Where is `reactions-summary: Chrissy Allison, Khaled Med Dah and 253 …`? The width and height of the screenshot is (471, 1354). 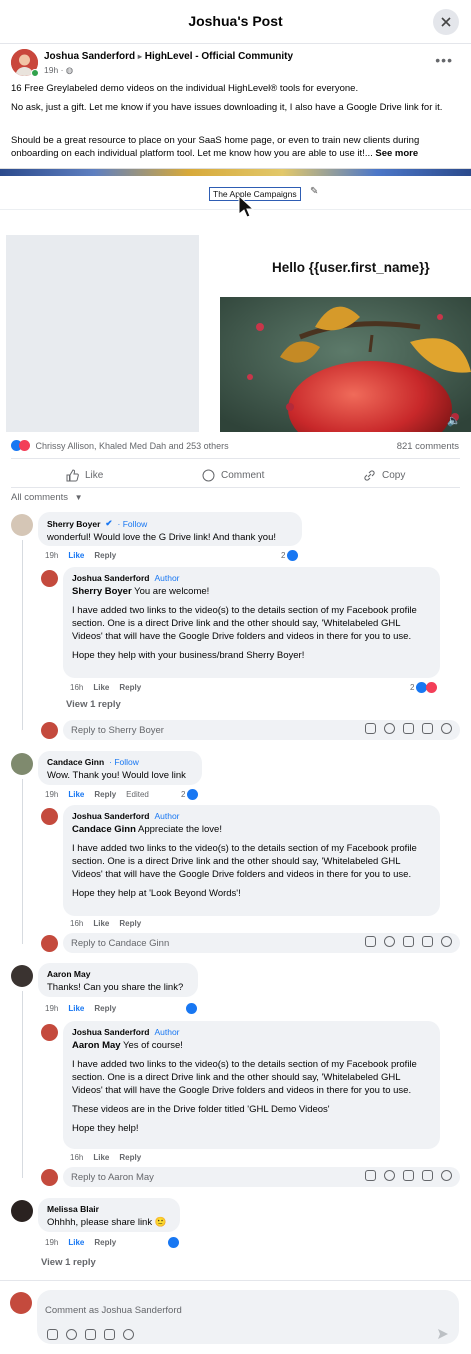 reactions-summary: Chrissy Allison, Khaled Med Dah and 253 … is located at coordinates (235, 447).